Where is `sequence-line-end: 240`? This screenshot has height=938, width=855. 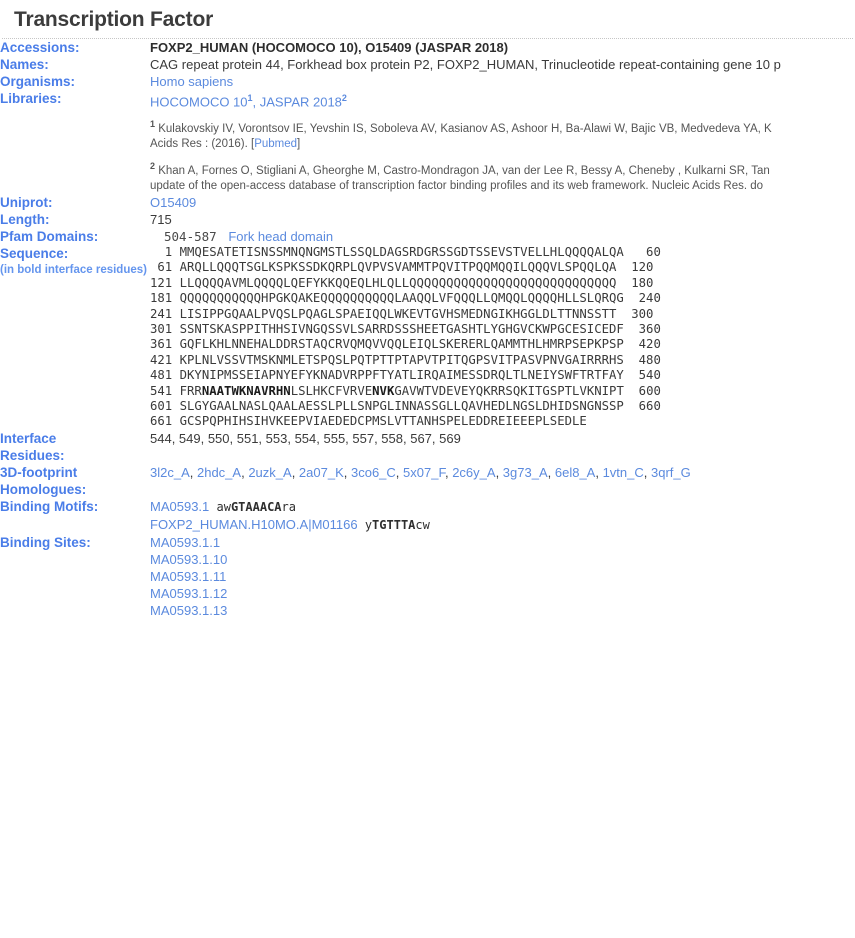 sequence-line-end: 240 is located at coordinates (642, 298).